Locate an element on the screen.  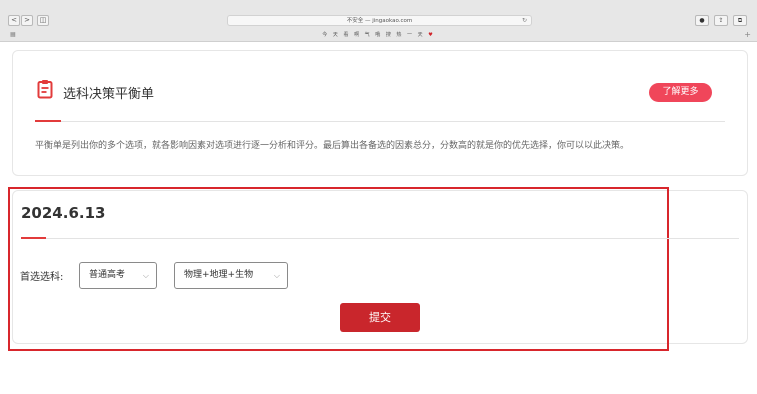
learn-more-button: 了解更多 is located at coordinates (680, 92).